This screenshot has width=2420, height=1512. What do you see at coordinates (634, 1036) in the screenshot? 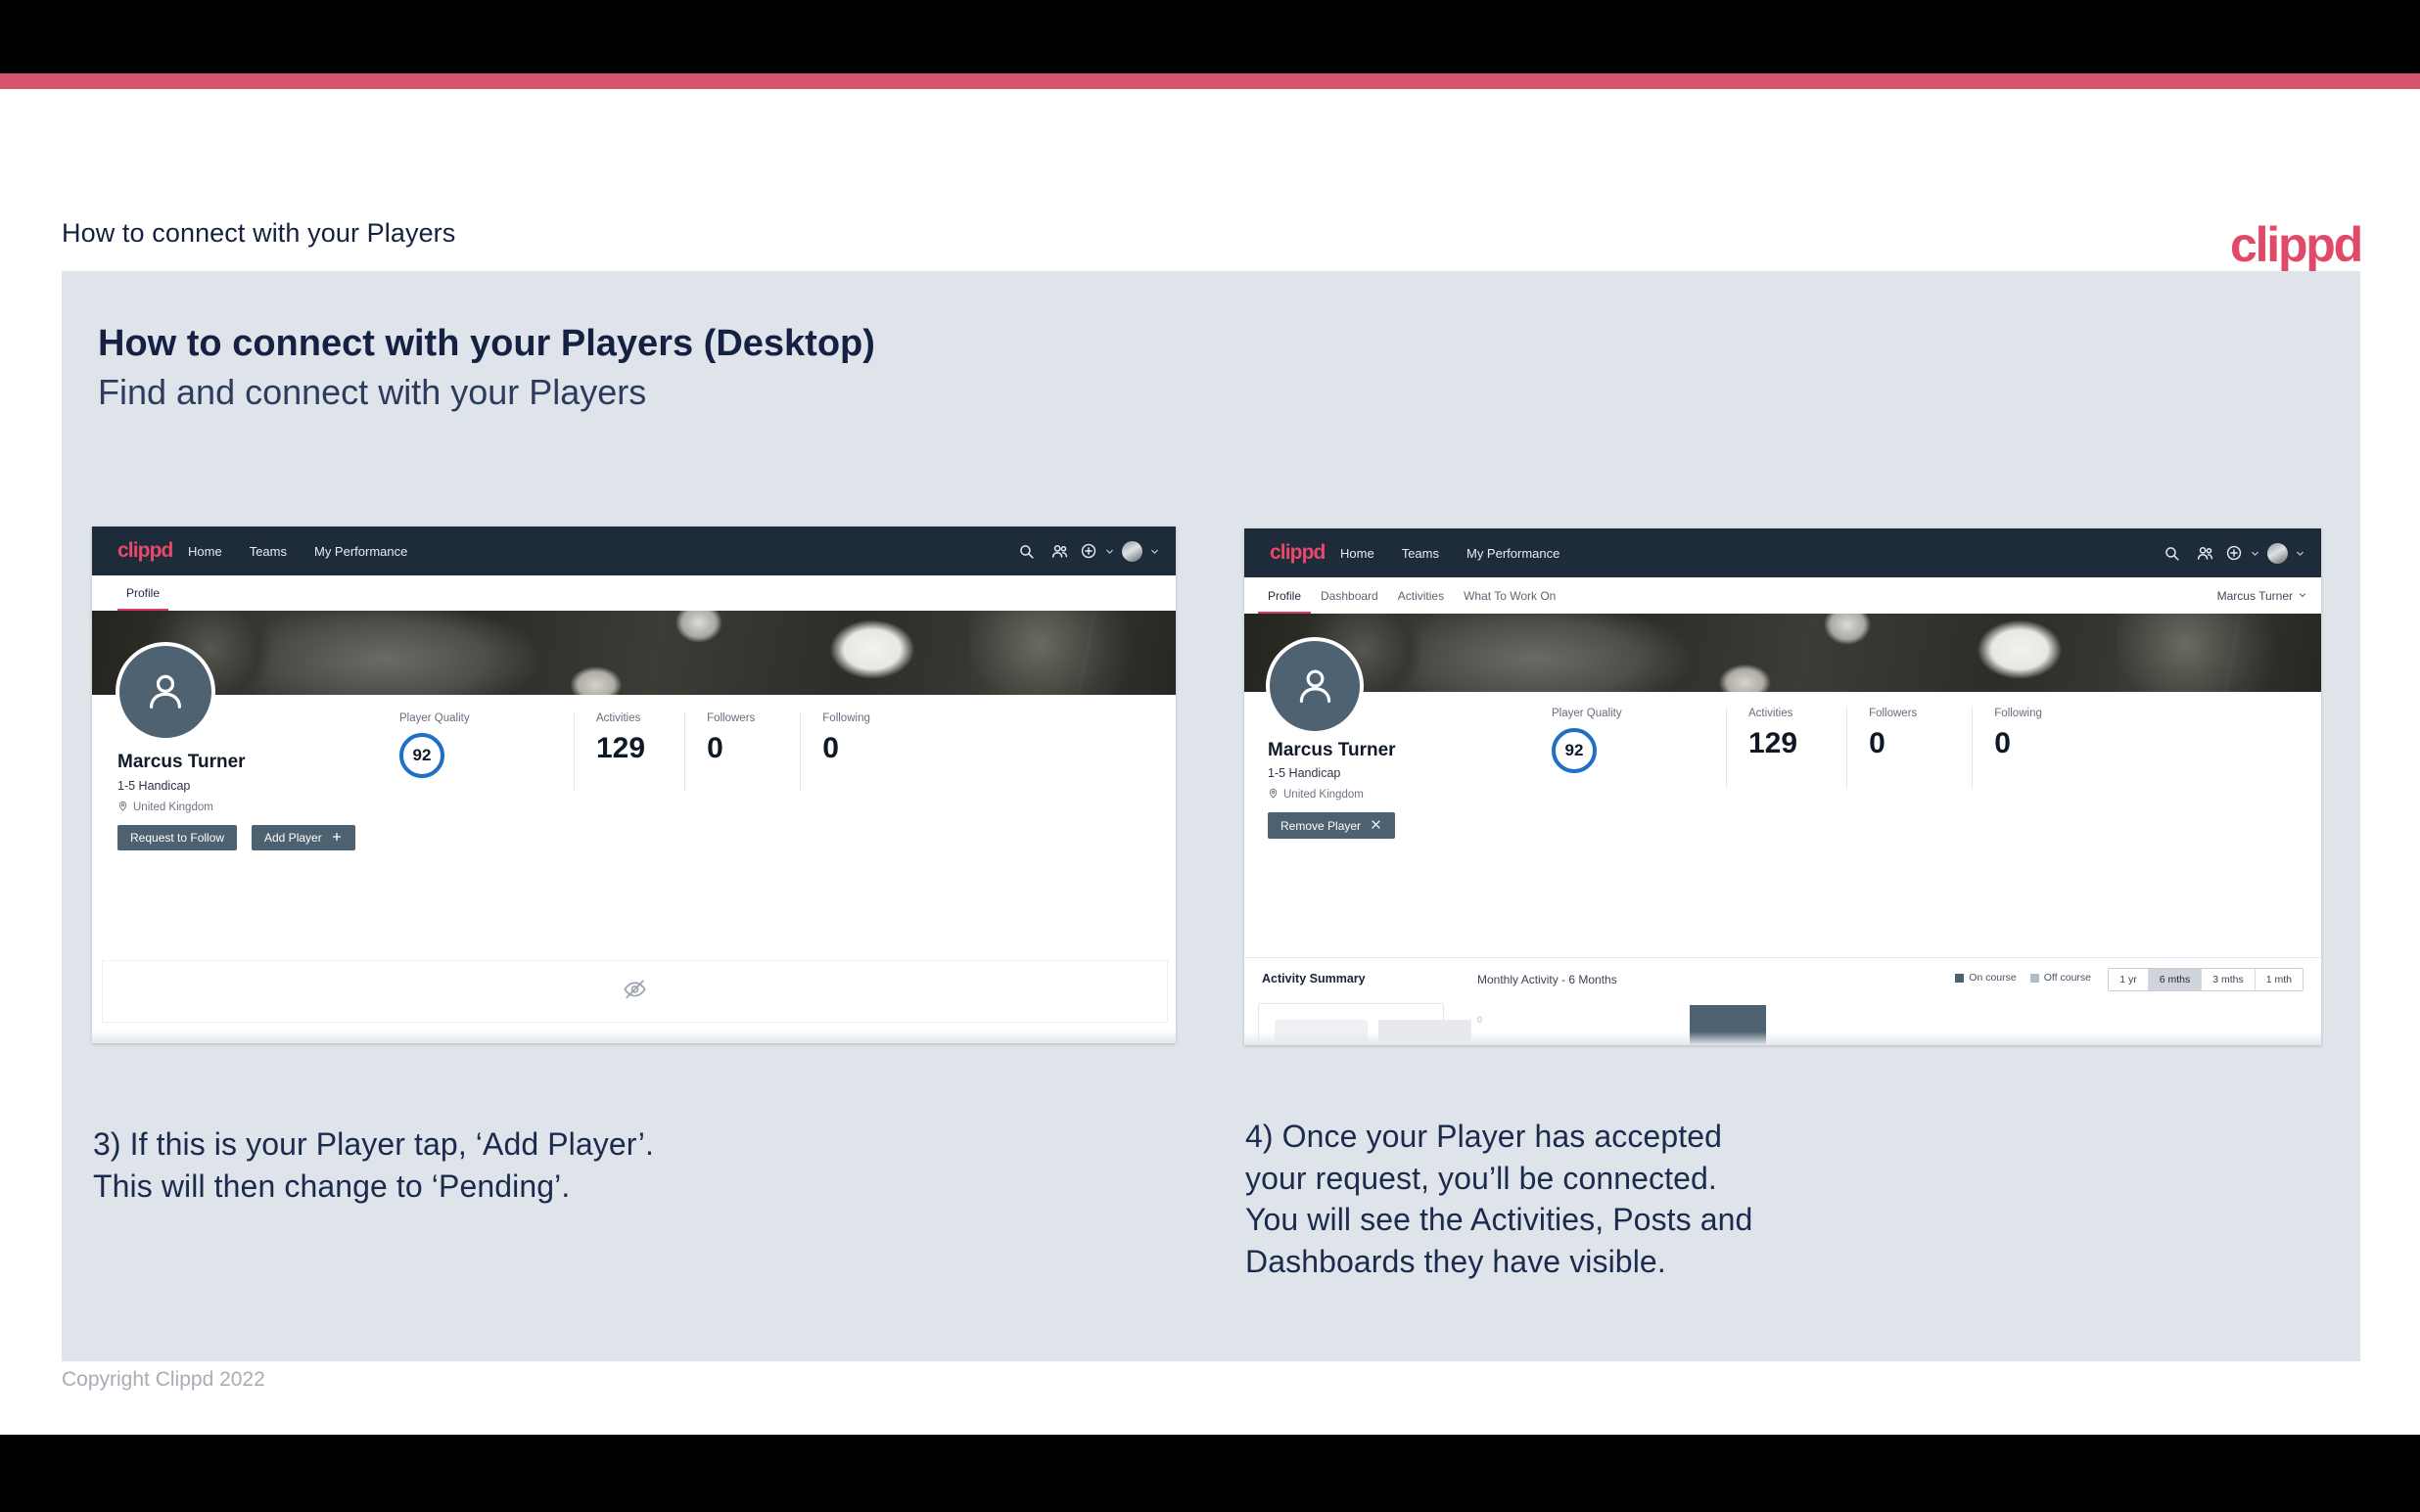
I see `card-fade-left` at bounding box center [634, 1036].